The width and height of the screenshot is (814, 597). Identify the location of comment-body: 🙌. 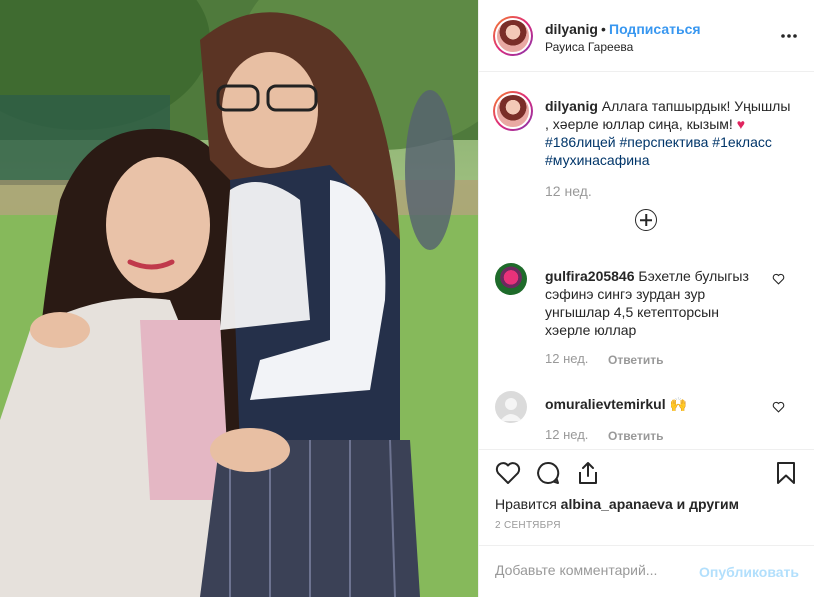
(678, 404).